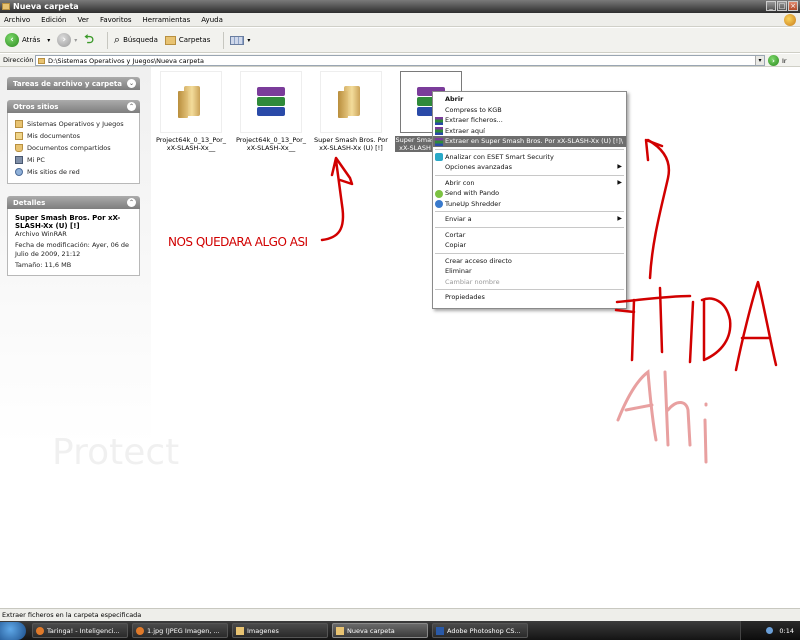 The height and width of the screenshot is (640, 800). Describe the element at coordinates (529, 271) in the screenshot. I see `menu-item-delete: Eliminar` at that location.